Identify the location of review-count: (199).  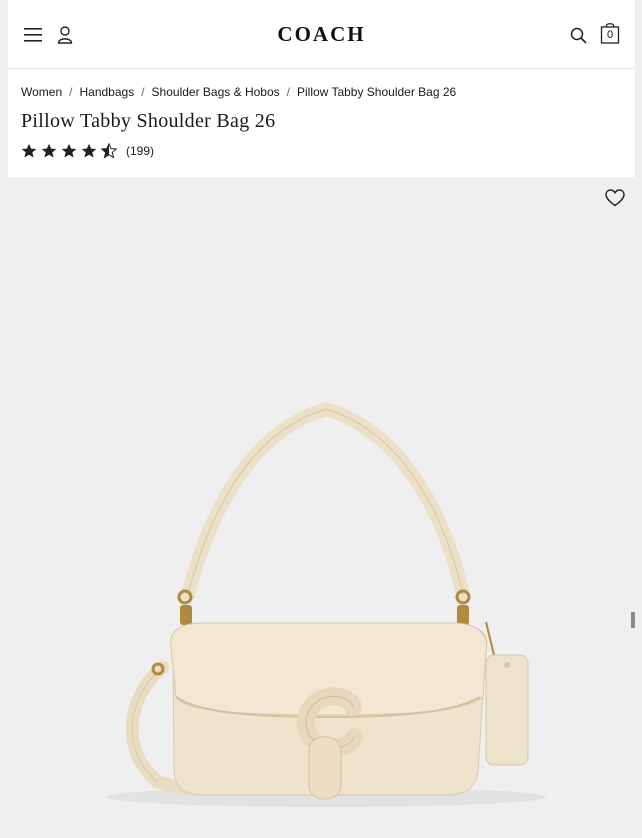
(140, 151).